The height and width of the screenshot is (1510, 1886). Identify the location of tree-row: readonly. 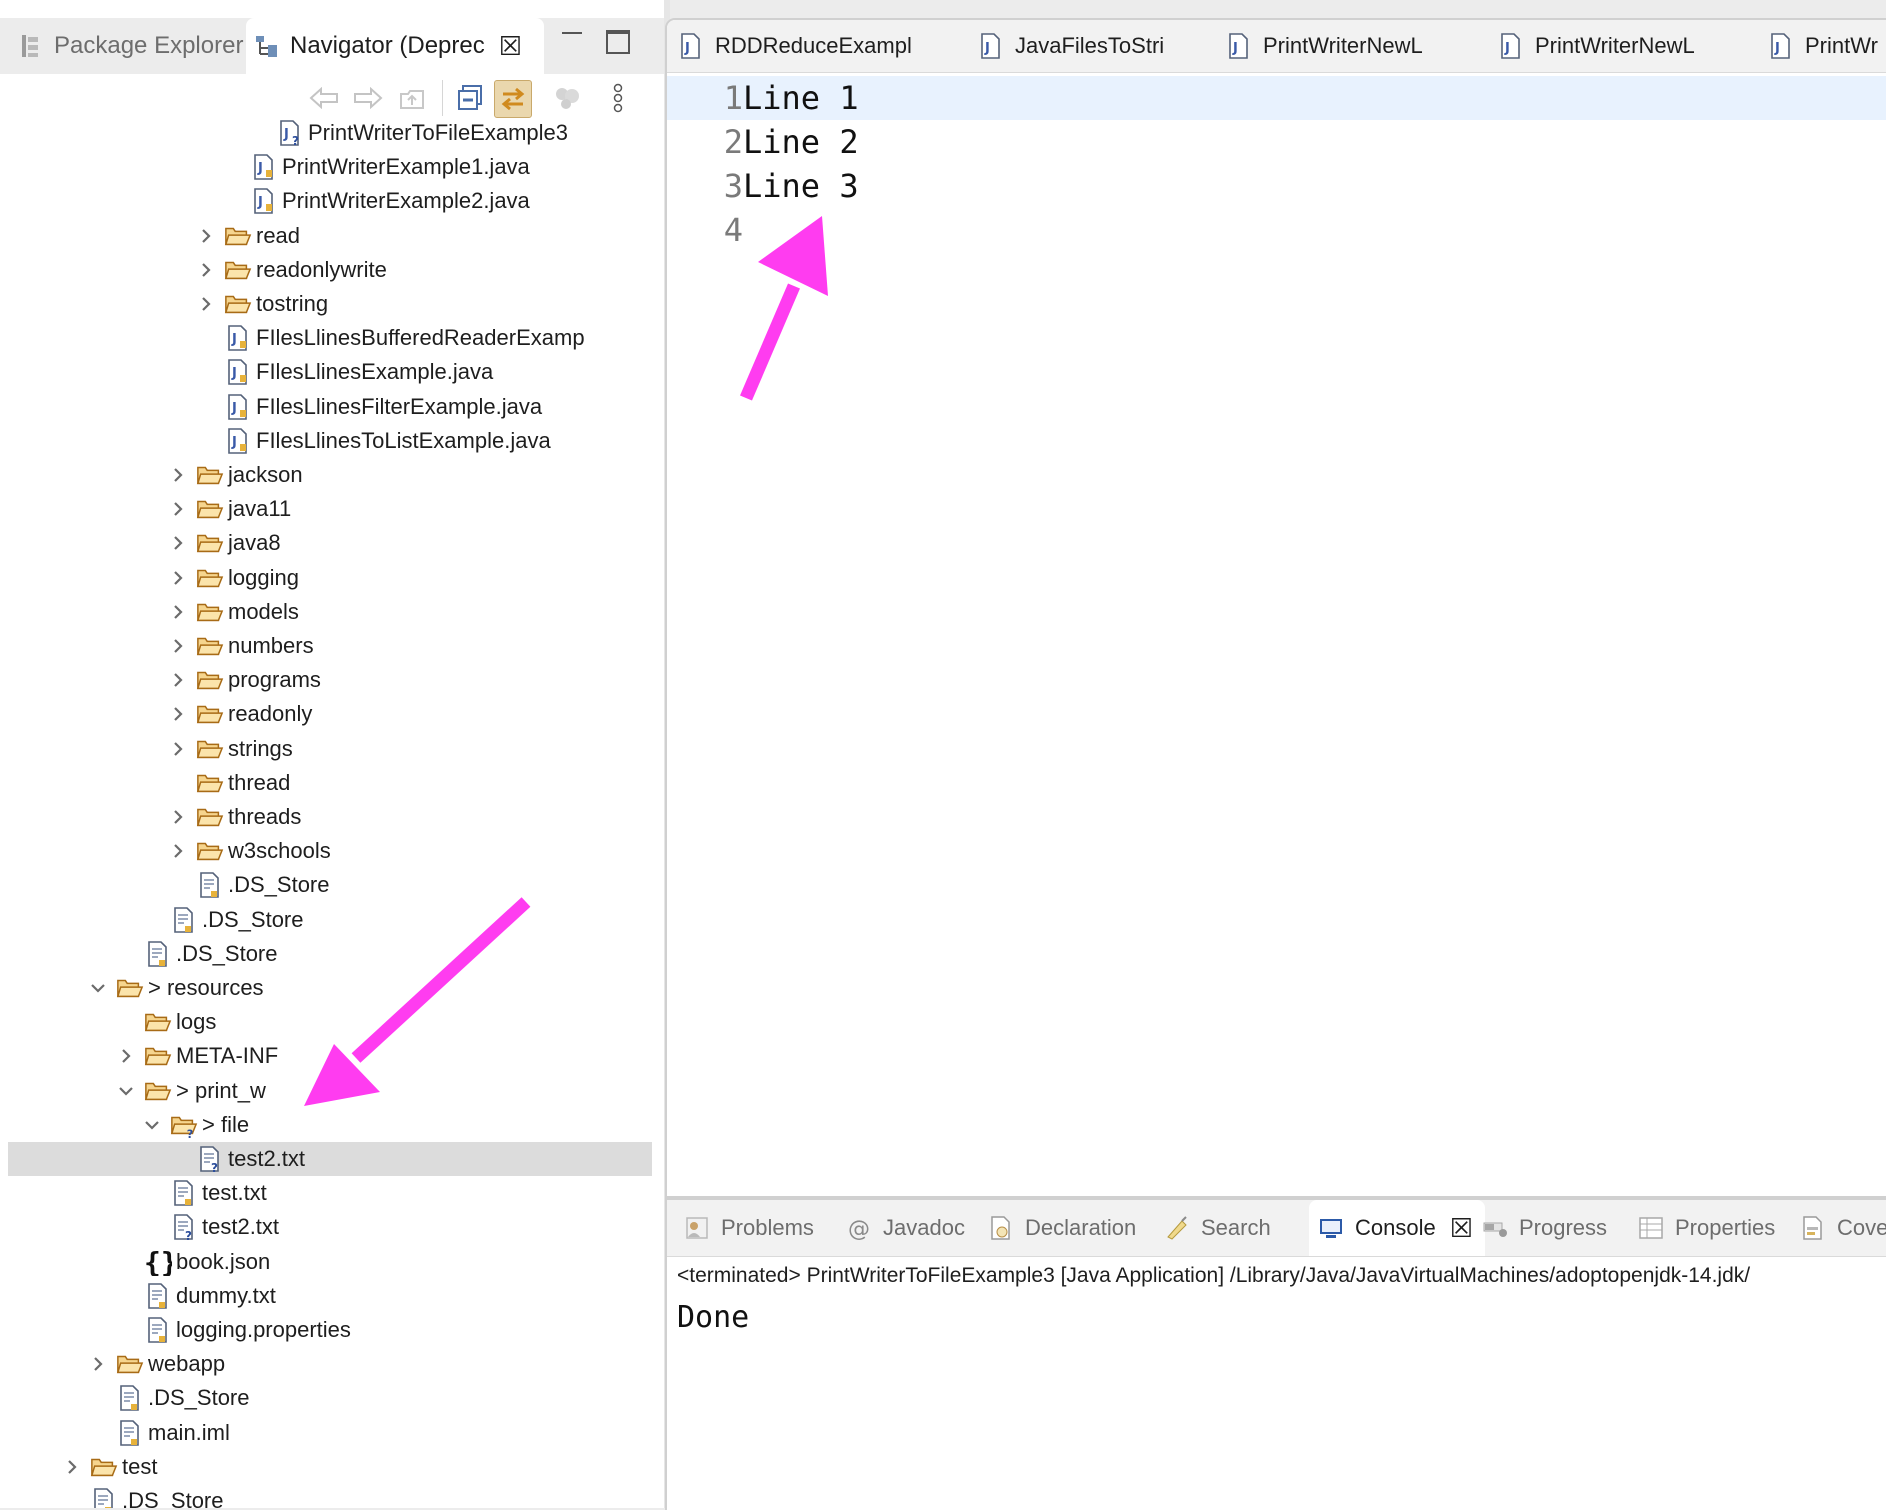
(330, 714).